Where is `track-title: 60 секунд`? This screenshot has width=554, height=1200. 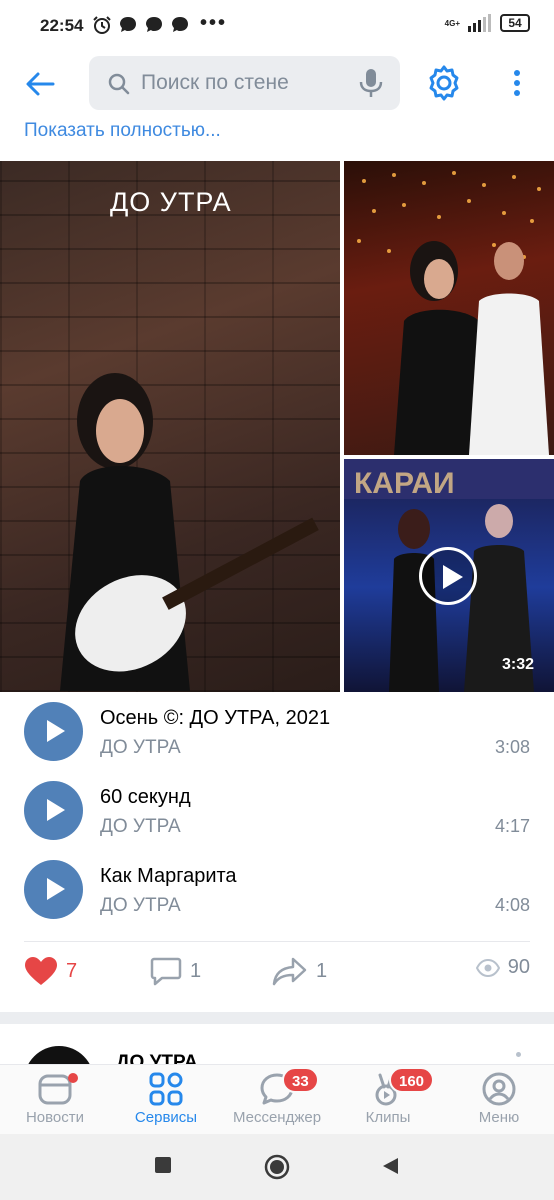 track-title: 60 секунд is located at coordinates (145, 797).